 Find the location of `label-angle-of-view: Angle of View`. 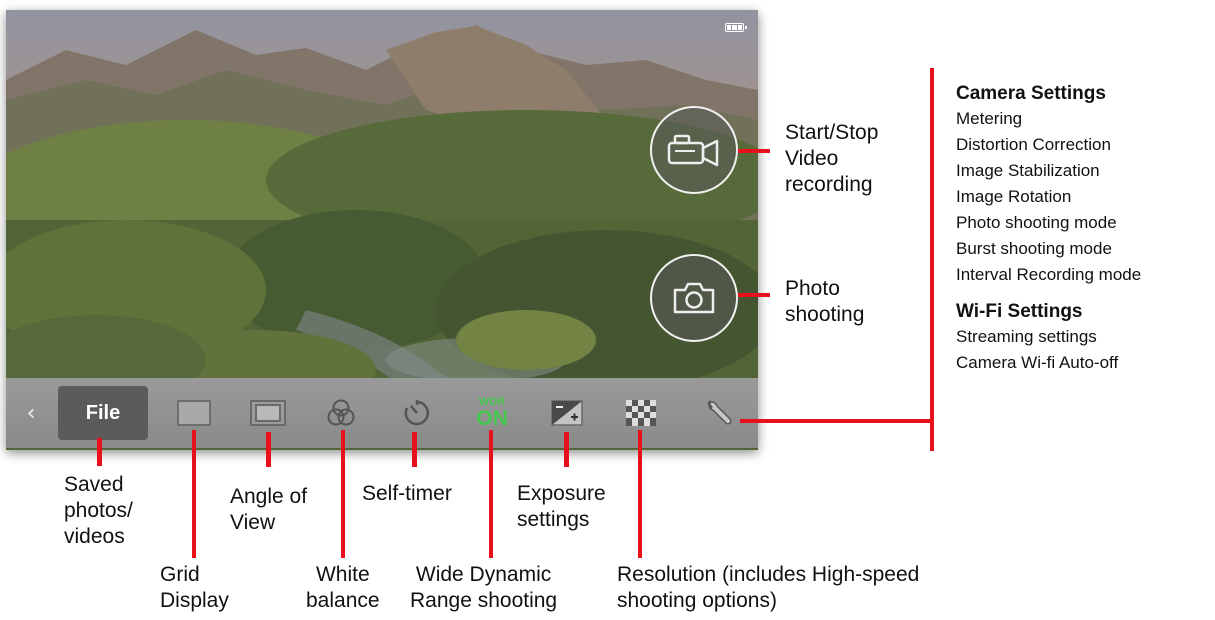

label-angle-of-view: Angle of View is located at coordinates (268, 510).